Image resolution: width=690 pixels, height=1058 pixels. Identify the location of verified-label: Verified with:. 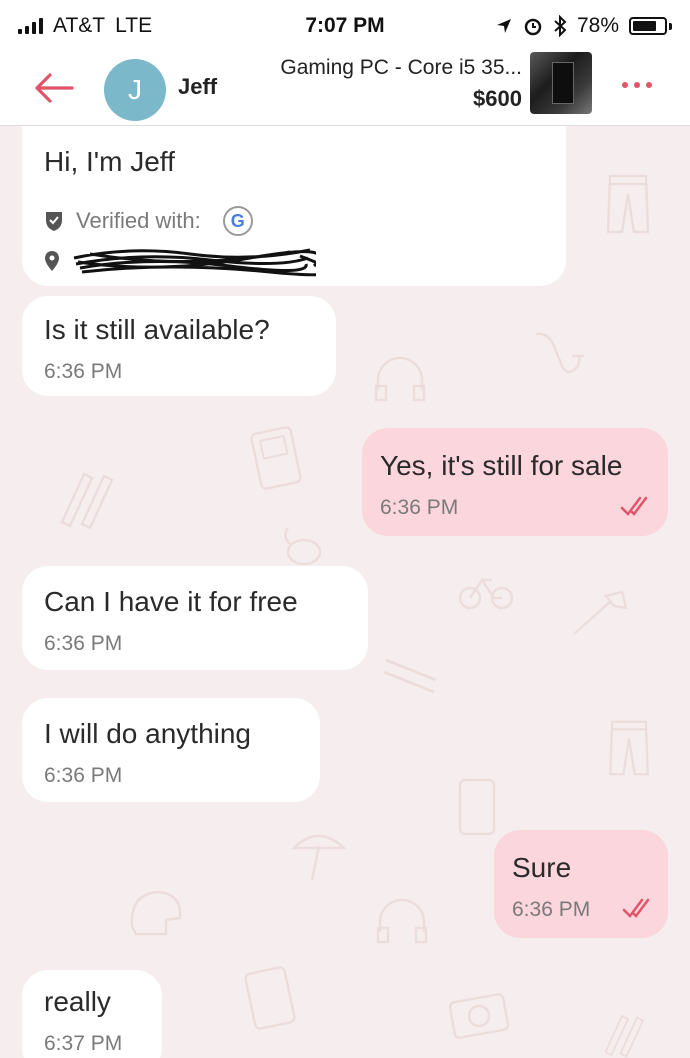
(138, 220).